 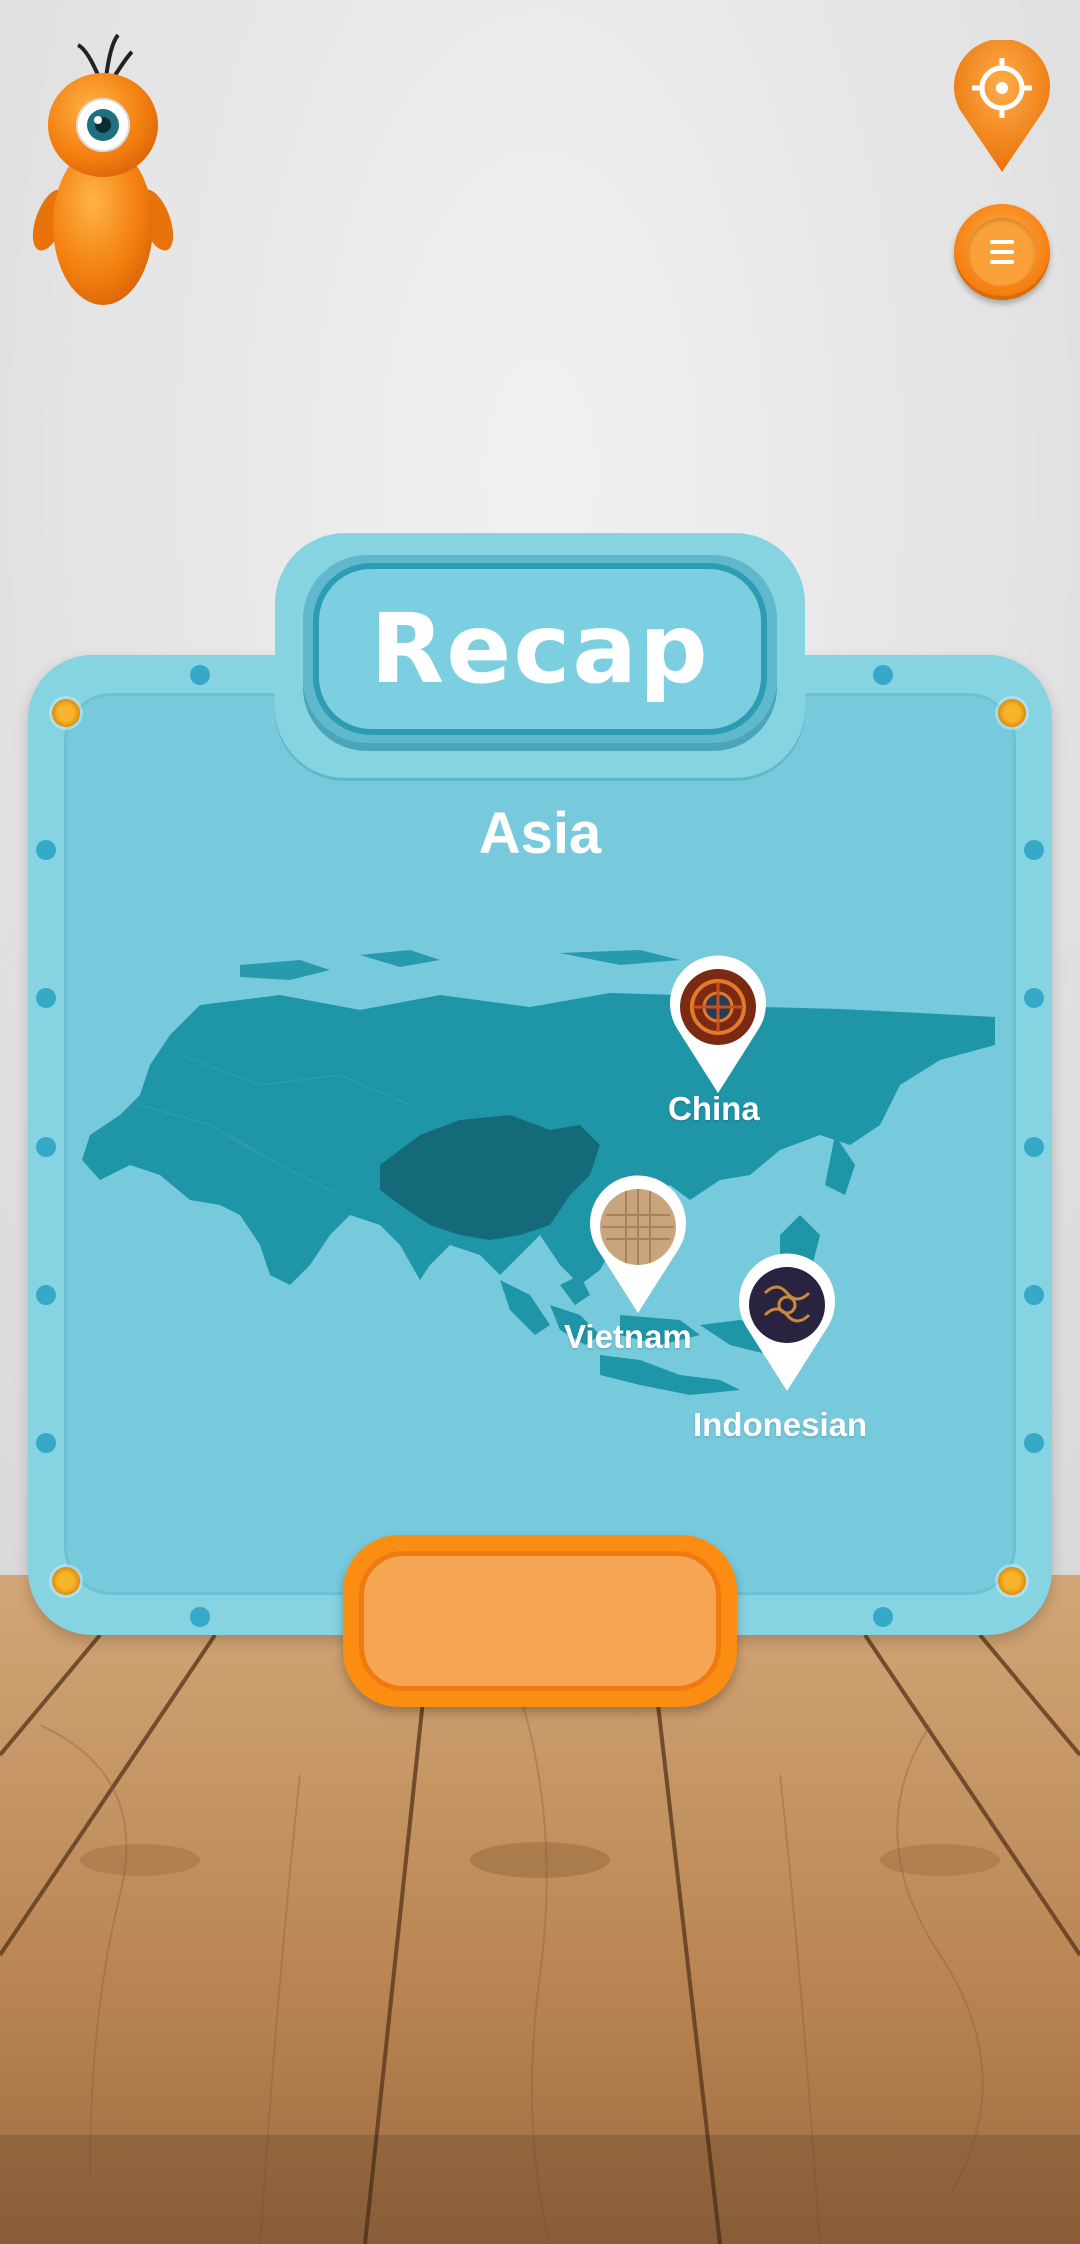 I want to click on menu-button, so click(x=1002, y=252).